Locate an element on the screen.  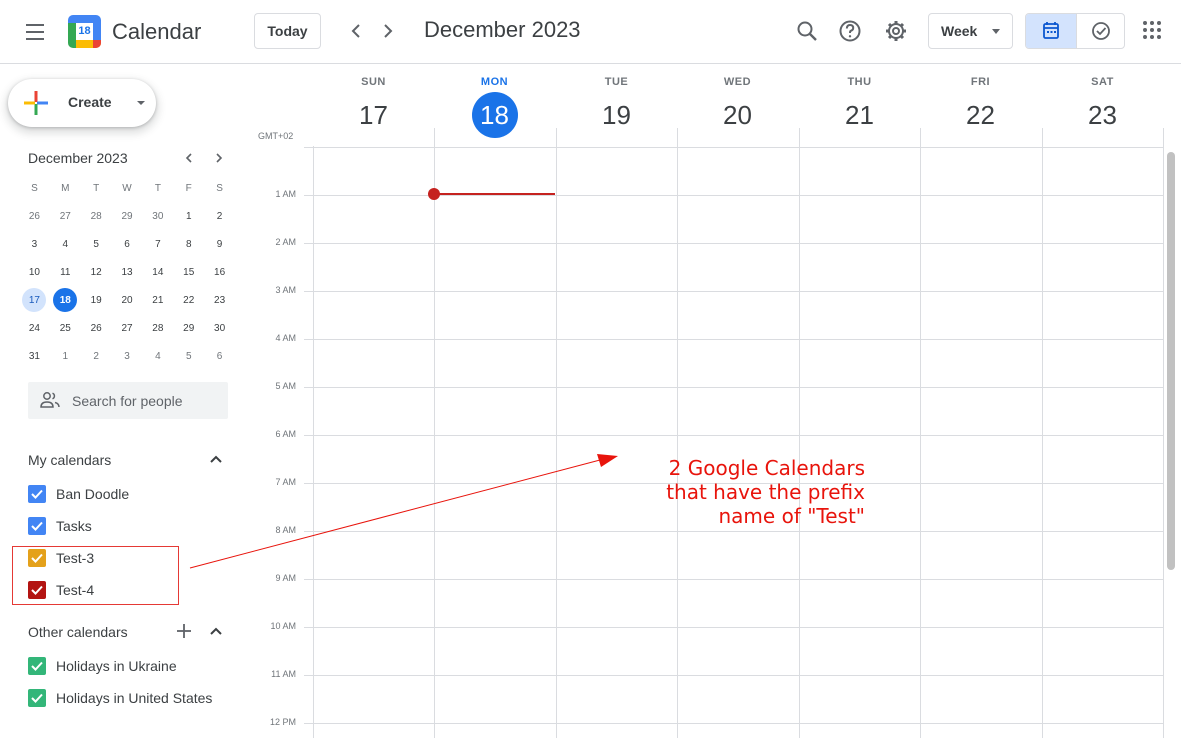
mini-day: 25 is located at coordinates (65, 328).